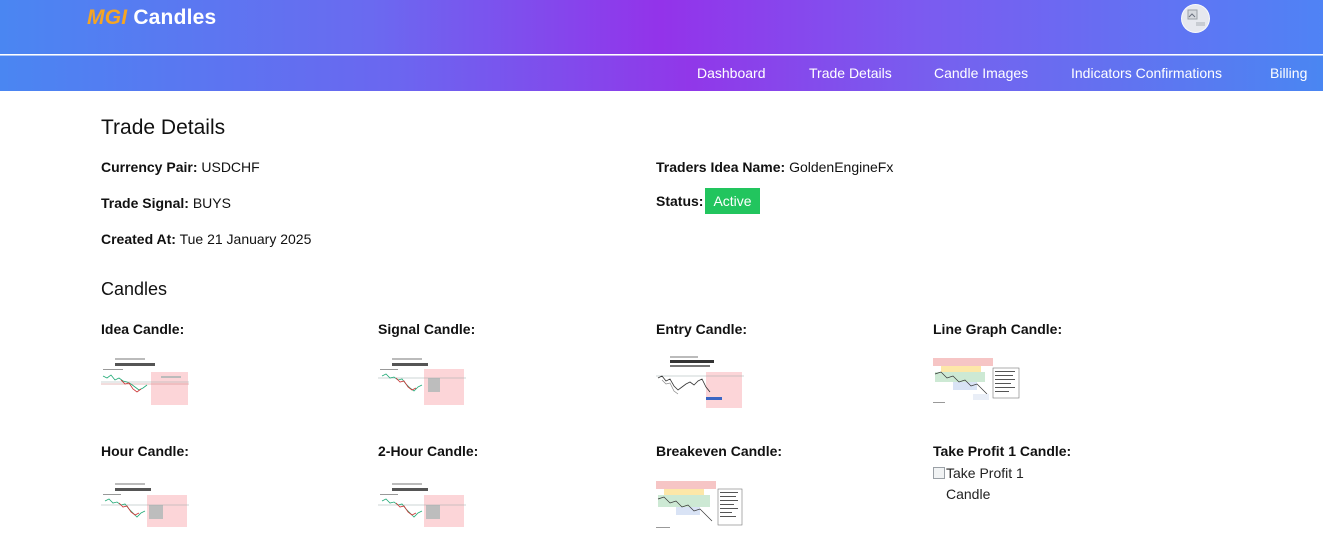 The height and width of the screenshot is (560, 1323). Describe the element at coordinates (134, 289) in the screenshot. I see `candles-section-title: Candles` at that location.